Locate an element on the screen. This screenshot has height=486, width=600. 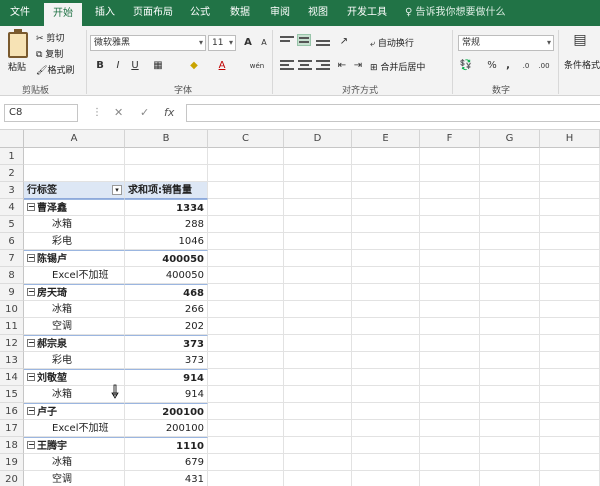
pivot-item-label: 彩电 is located at coordinates (74, 241).